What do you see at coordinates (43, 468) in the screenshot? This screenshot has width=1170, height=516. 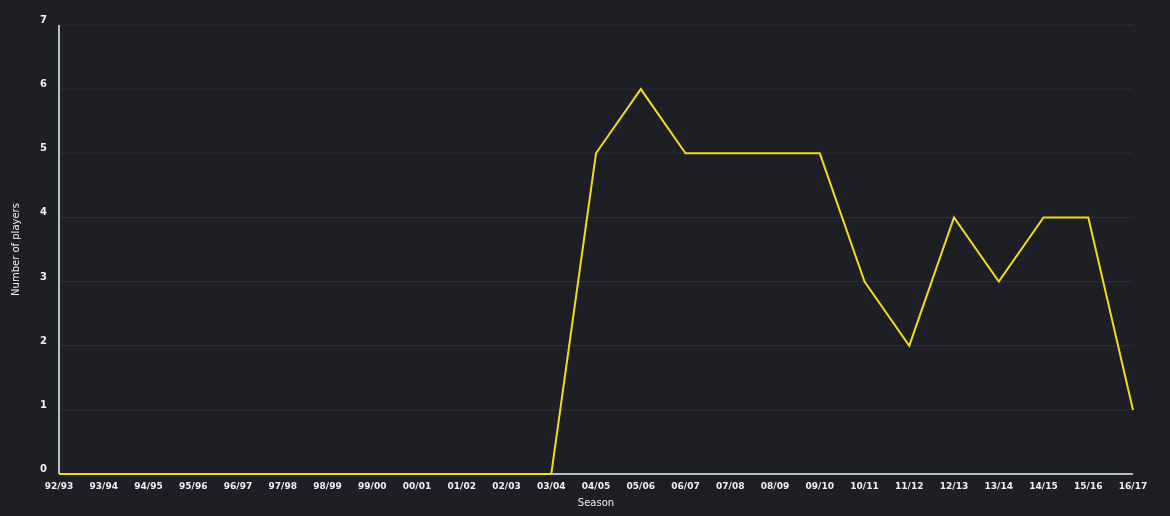 I see `y-tick-label: 0` at bounding box center [43, 468].